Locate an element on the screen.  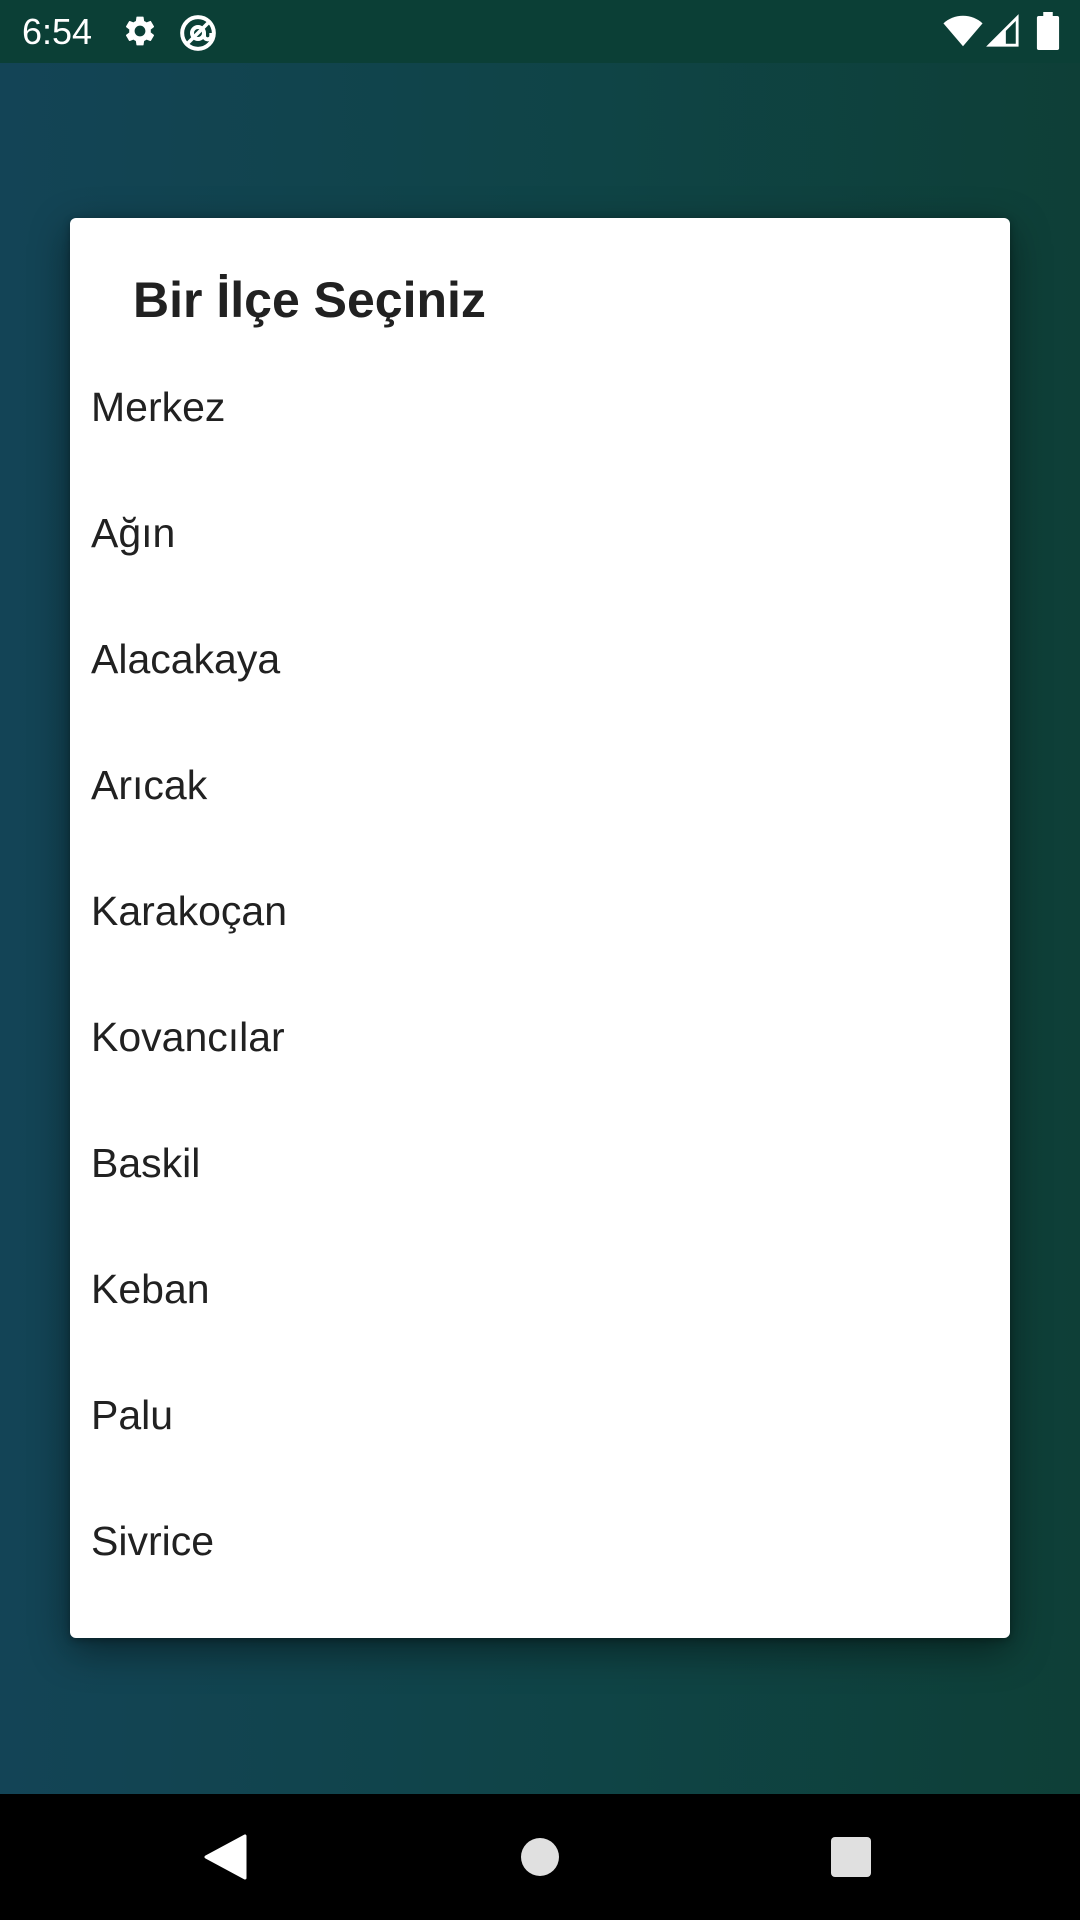
back-button is located at coordinates (225, 1857).